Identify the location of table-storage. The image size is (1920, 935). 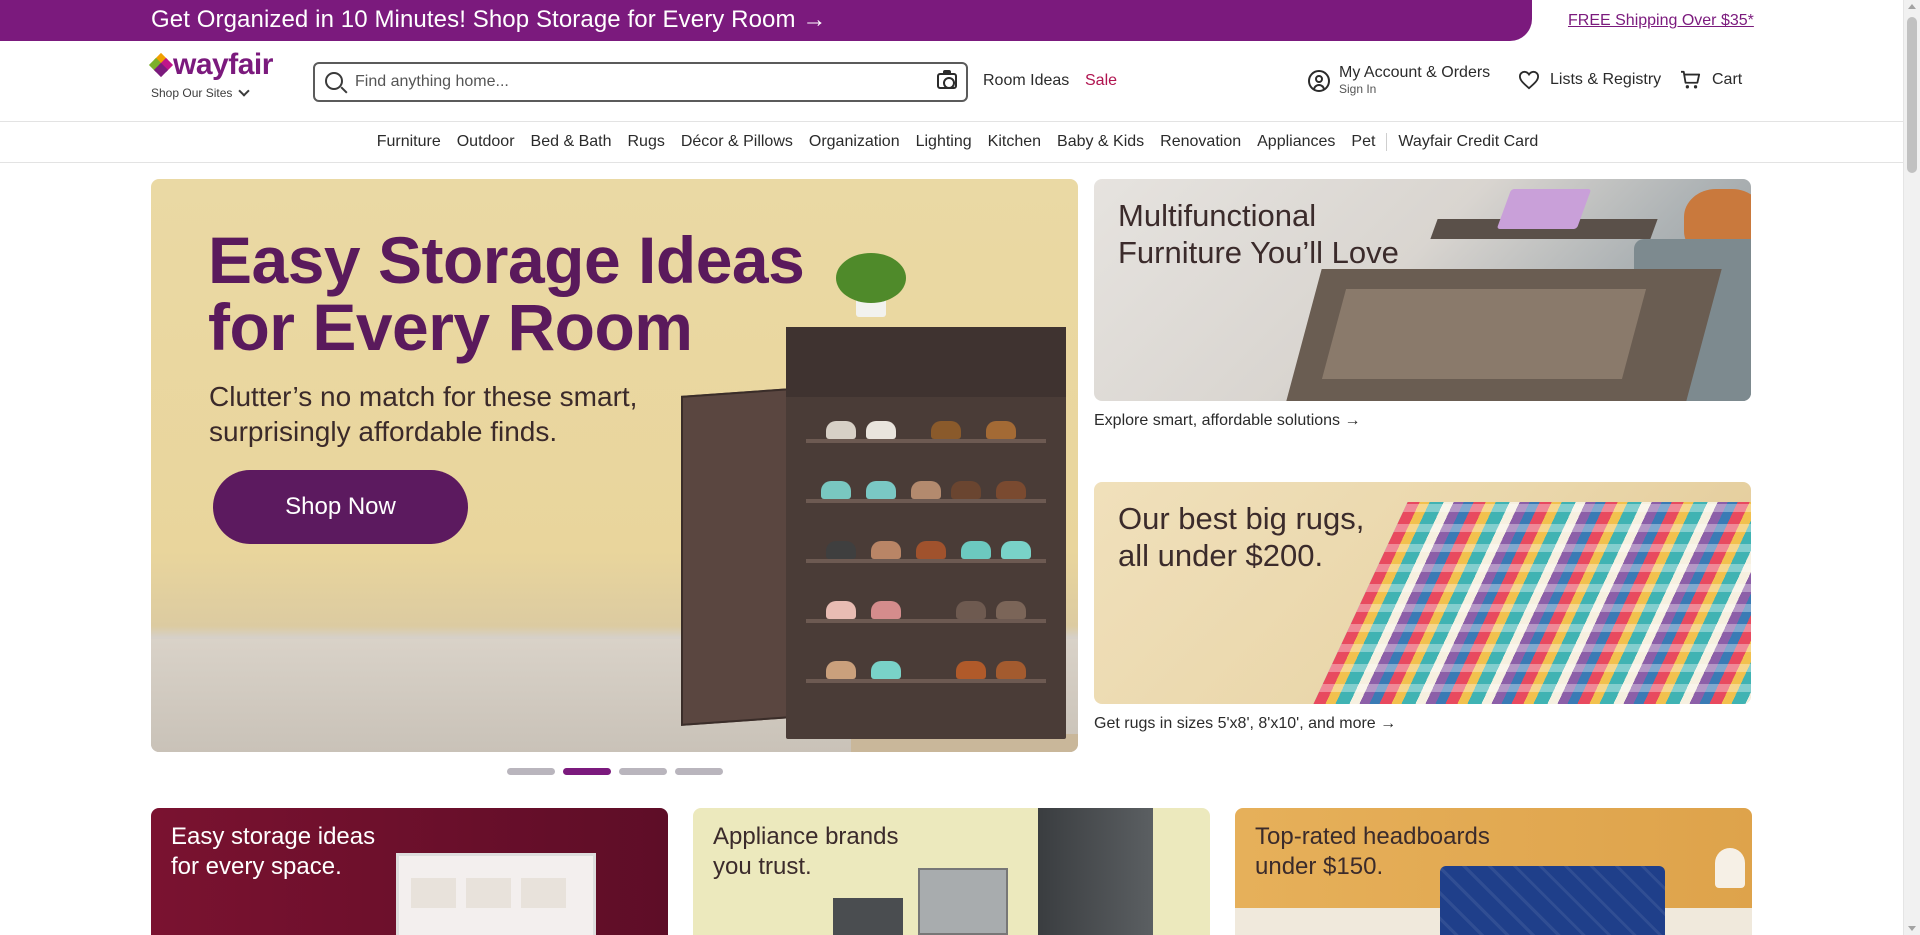
(1484, 334).